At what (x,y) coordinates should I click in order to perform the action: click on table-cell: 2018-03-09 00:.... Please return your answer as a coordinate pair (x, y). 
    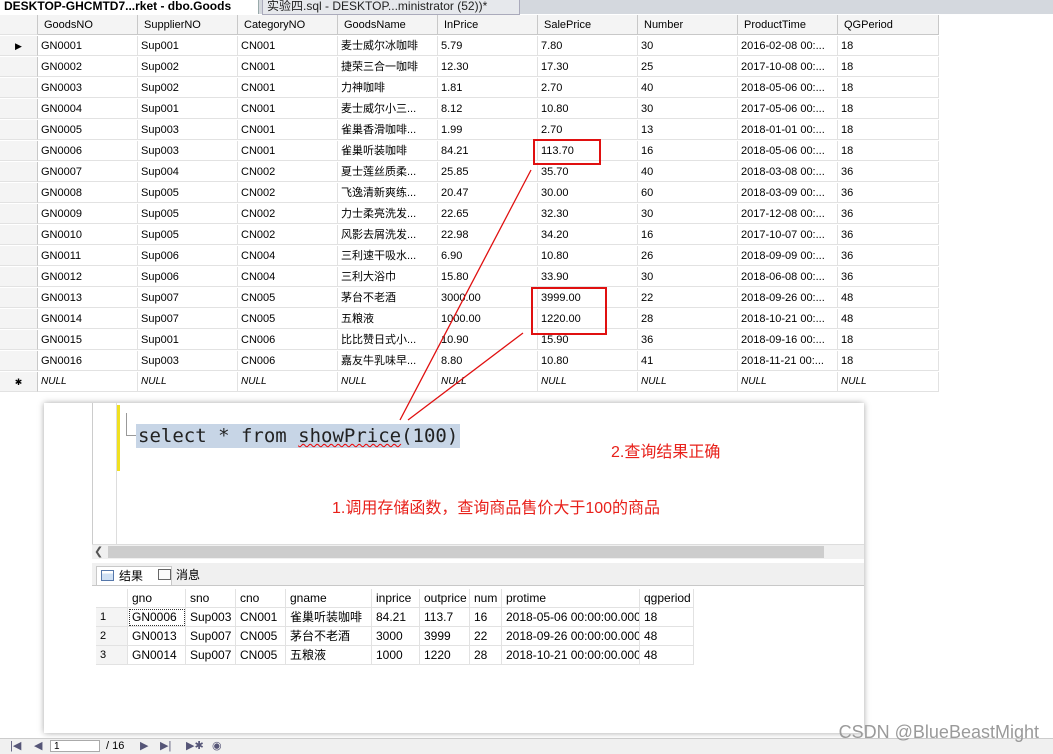
    Looking at the image, I should click on (788, 193).